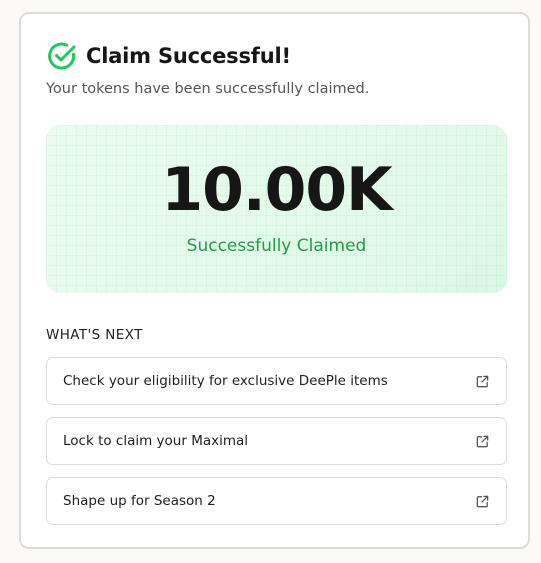 This screenshot has height=563, width=541. I want to click on page-title: Claim Successful!, so click(188, 56).